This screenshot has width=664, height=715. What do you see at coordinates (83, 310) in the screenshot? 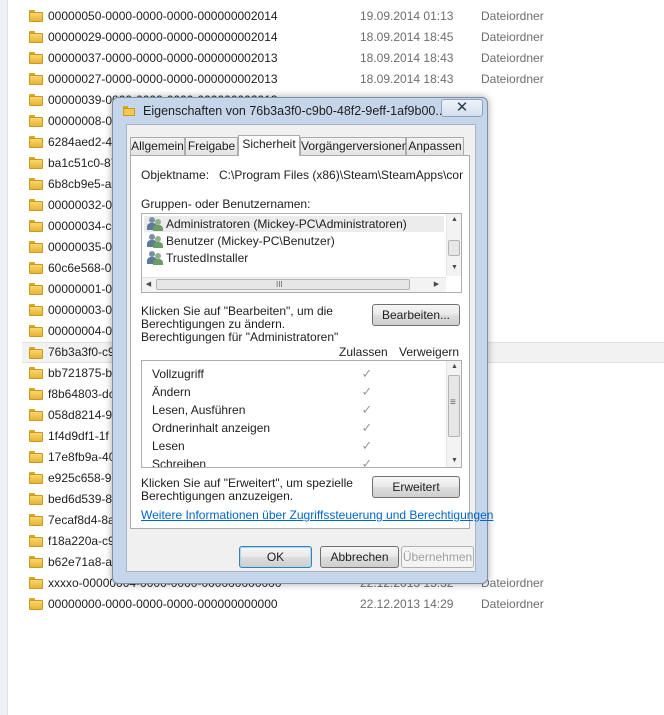
I see `folder-name: 00000003-00` at bounding box center [83, 310].